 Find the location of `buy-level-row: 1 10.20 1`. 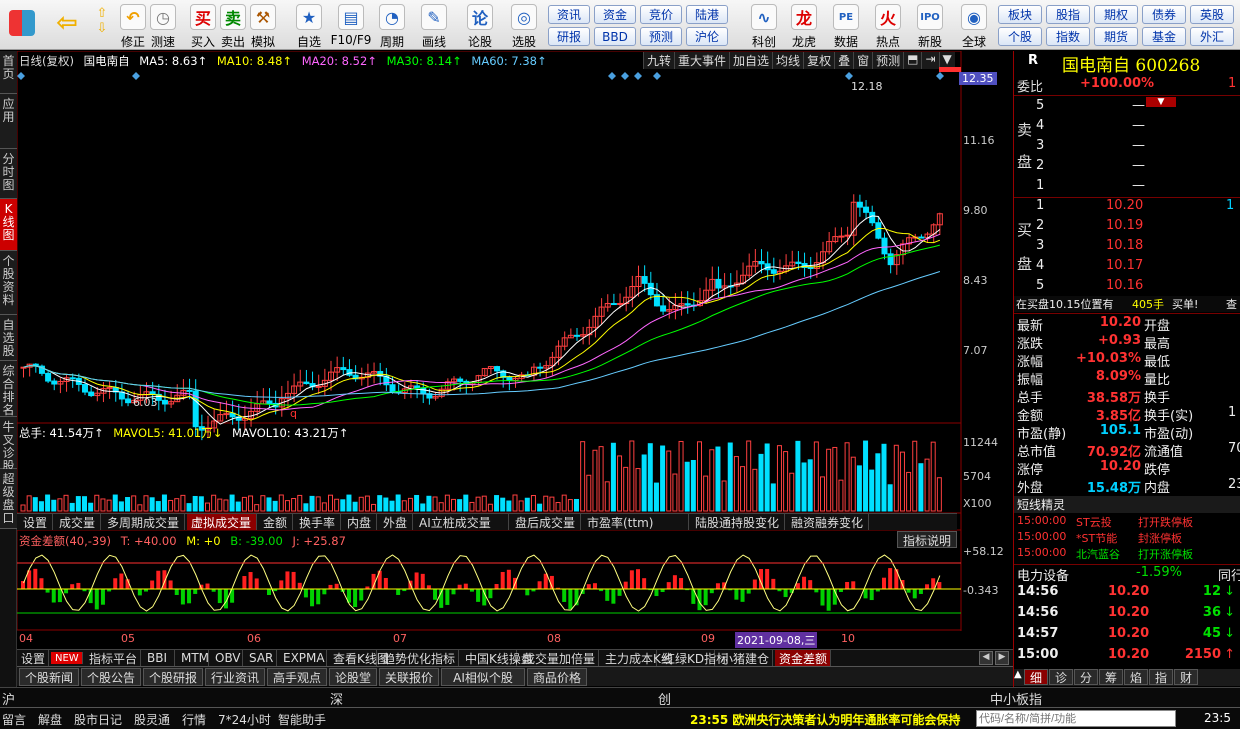

buy-level-row: 1 10.20 1 is located at coordinates (1127, 207).